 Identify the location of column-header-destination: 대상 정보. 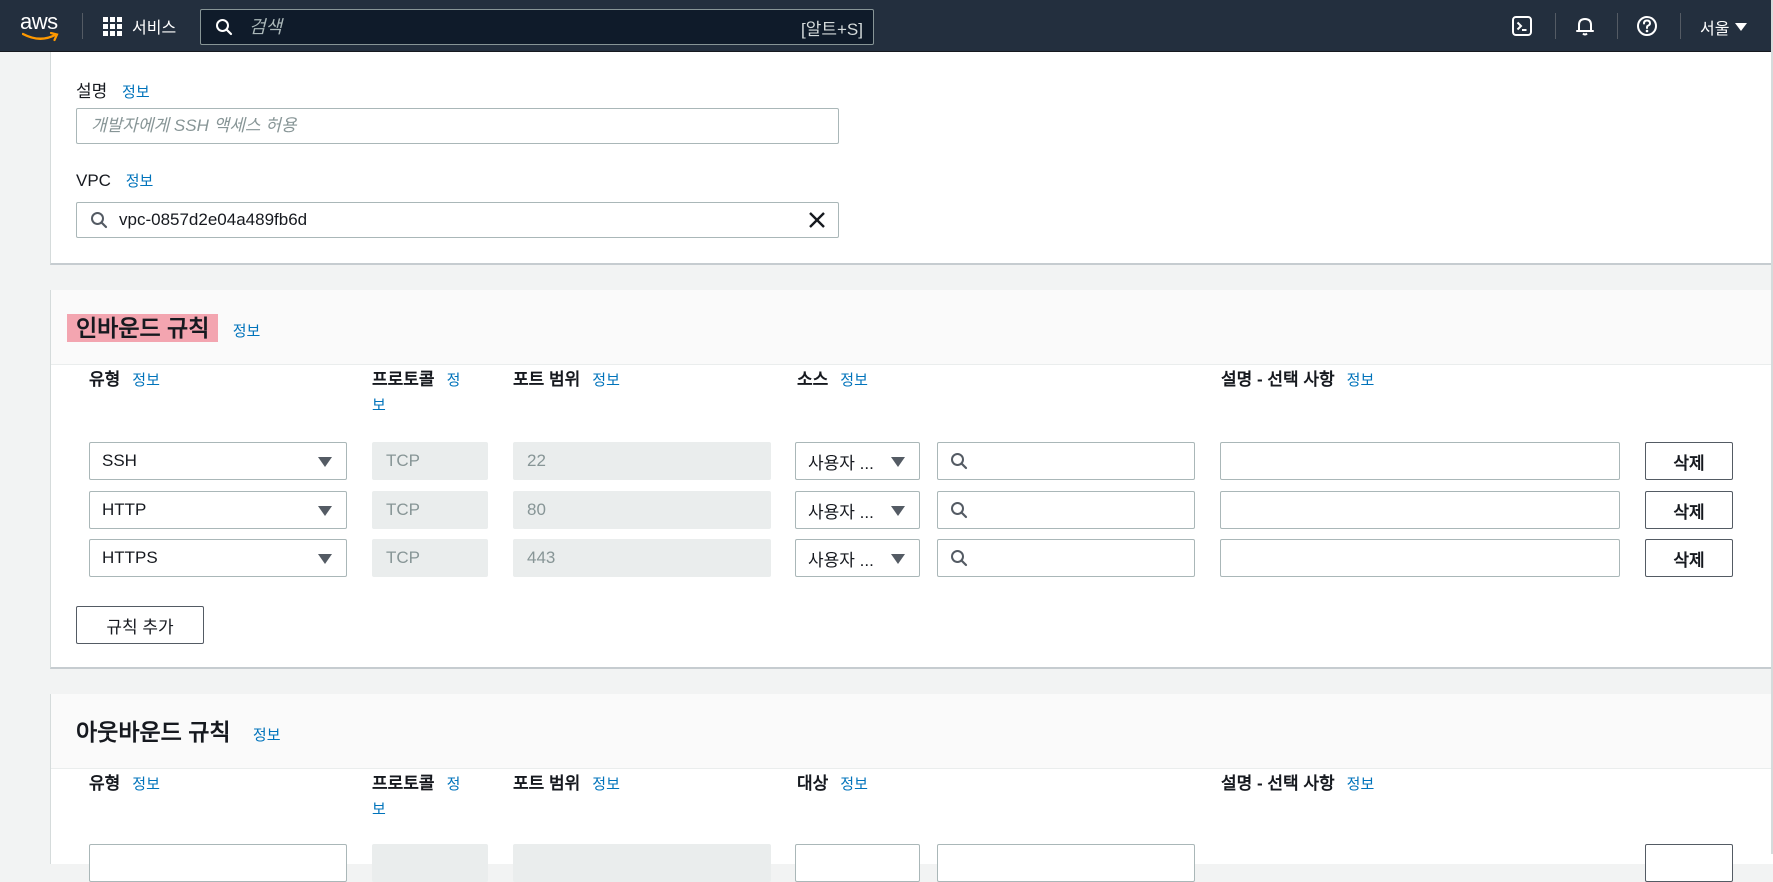
(832, 783).